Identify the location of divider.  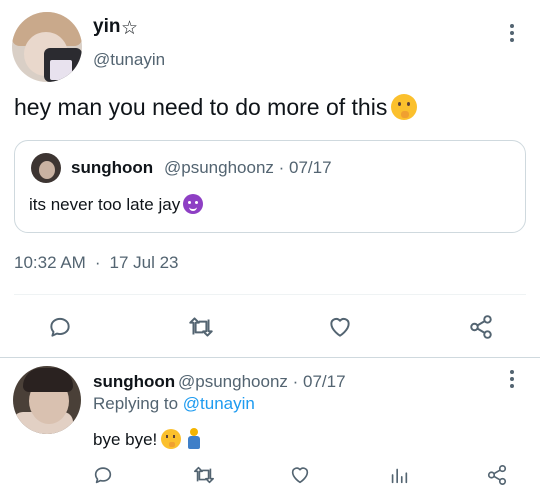
(270, 294).